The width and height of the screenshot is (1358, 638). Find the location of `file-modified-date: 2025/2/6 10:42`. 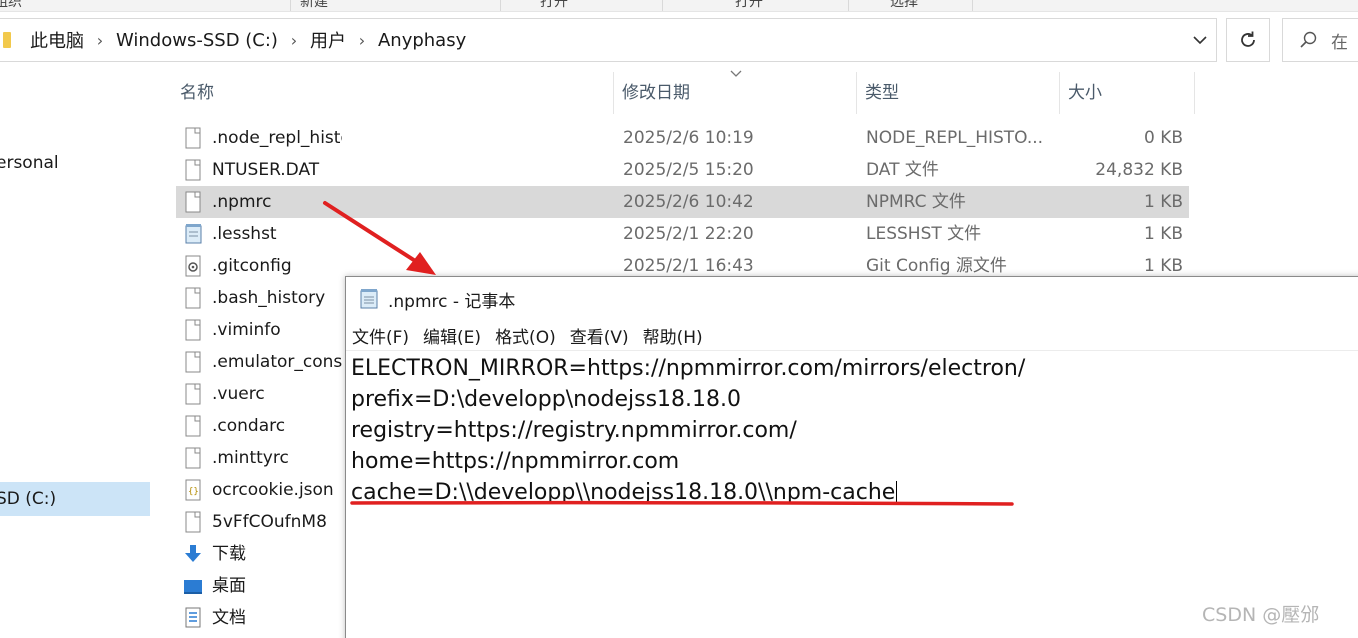

file-modified-date: 2025/2/6 10:42 is located at coordinates (688, 202).